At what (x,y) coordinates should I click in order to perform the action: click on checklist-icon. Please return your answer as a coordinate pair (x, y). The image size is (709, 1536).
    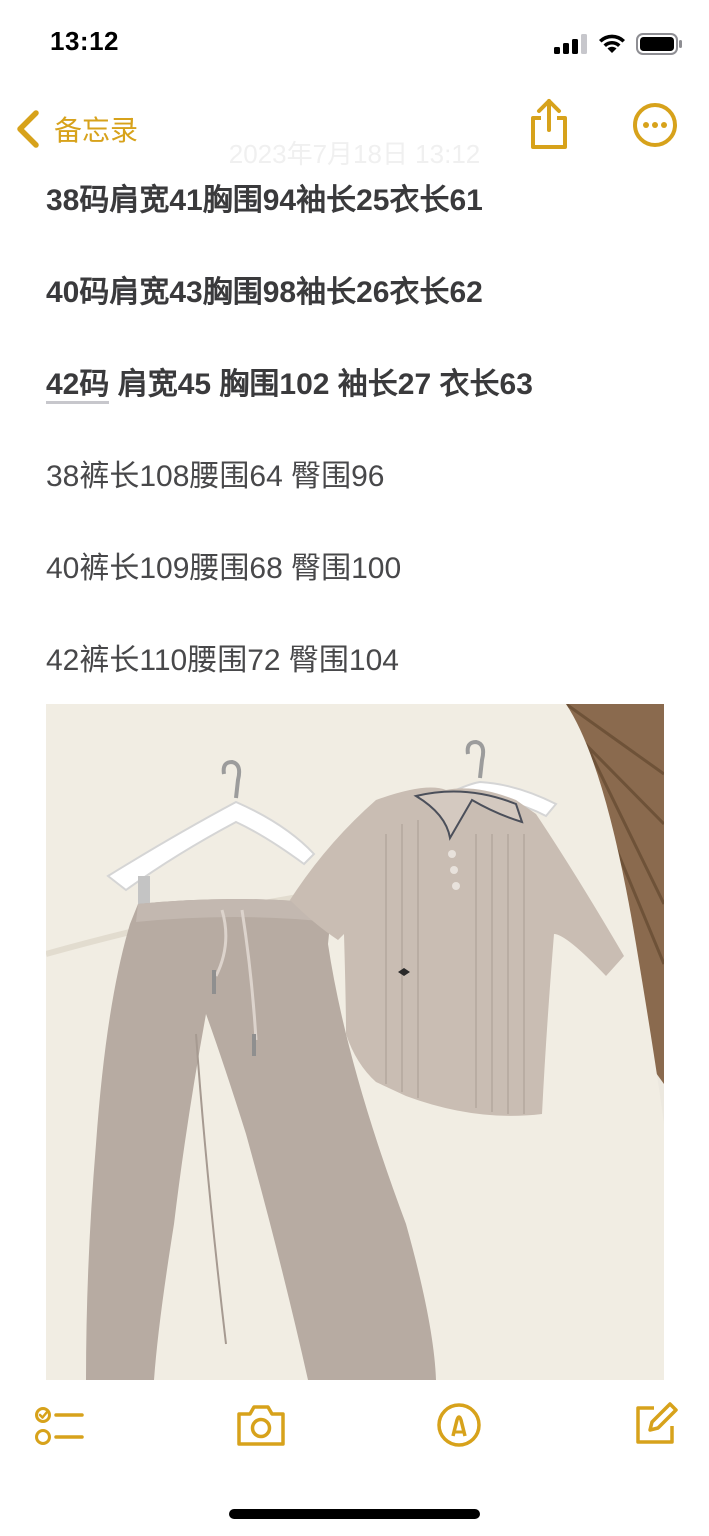
    Looking at the image, I should click on (59, 1426).